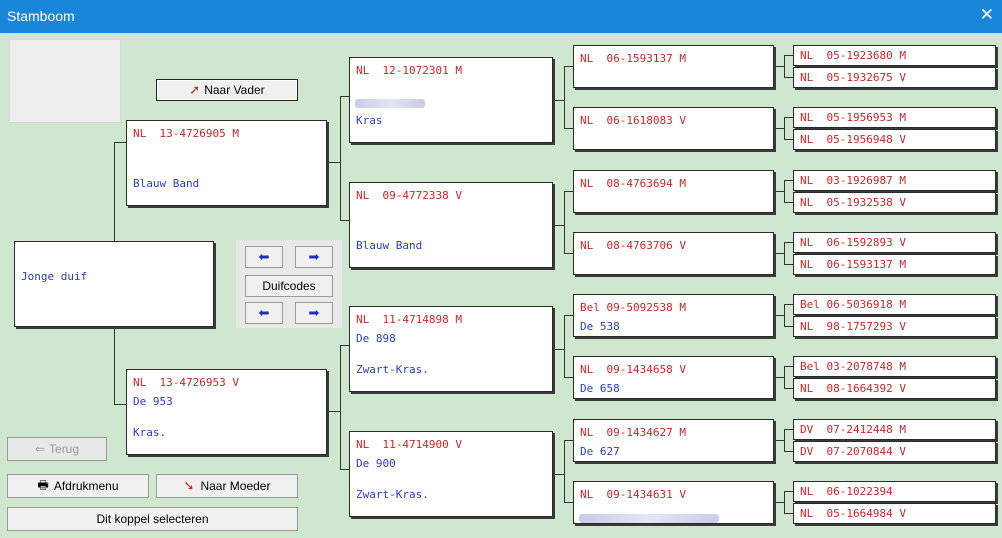 The height and width of the screenshot is (538, 1002). I want to click on ancestor-box-7-ring: NL 06-1592893 V, so click(853, 242).